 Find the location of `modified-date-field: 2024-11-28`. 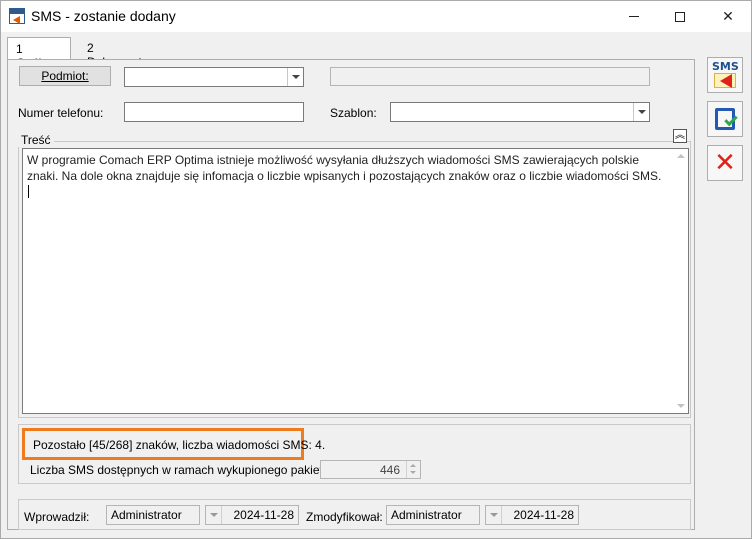

modified-date-field: 2024-11-28 is located at coordinates (532, 515).